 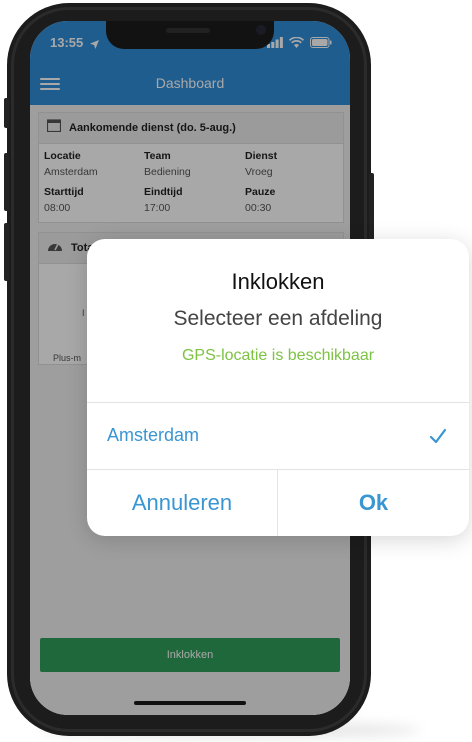 What do you see at coordinates (438, 436) in the screenshot?
I see `checkmark-icon` at bounding box center [438, 436].